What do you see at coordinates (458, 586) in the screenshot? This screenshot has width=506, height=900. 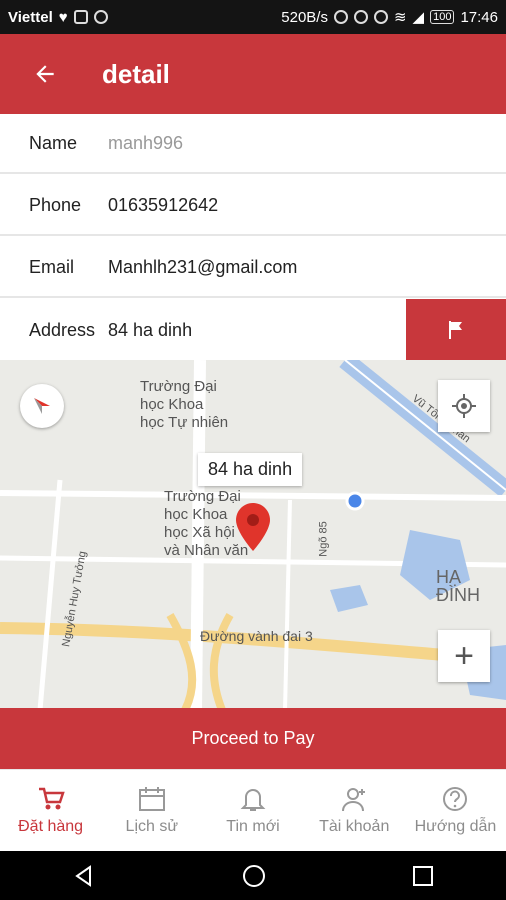 I see `map-district-label: HẠ ĐÌNH` at bounding box center [458, 586].